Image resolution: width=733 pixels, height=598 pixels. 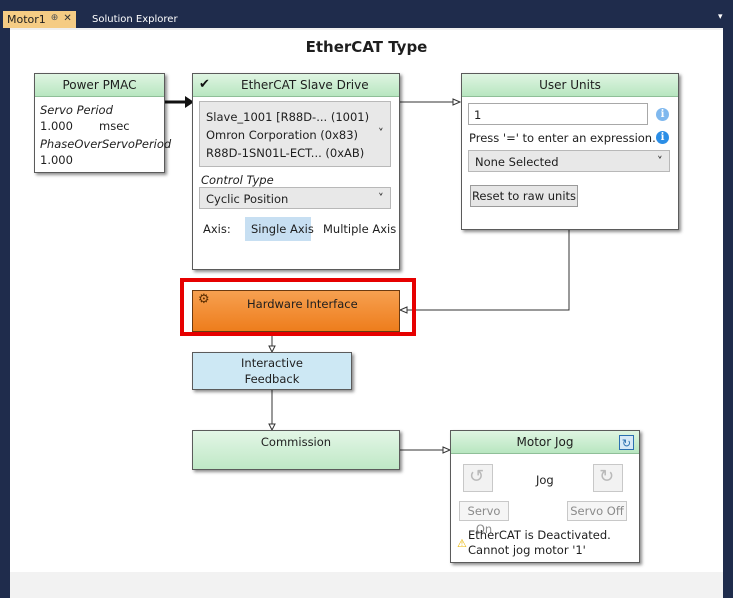 What do you see at coordinates (517, 162) in the screenshot?
I see `units-select-value: None Selected` at bounding box center [517, 162].